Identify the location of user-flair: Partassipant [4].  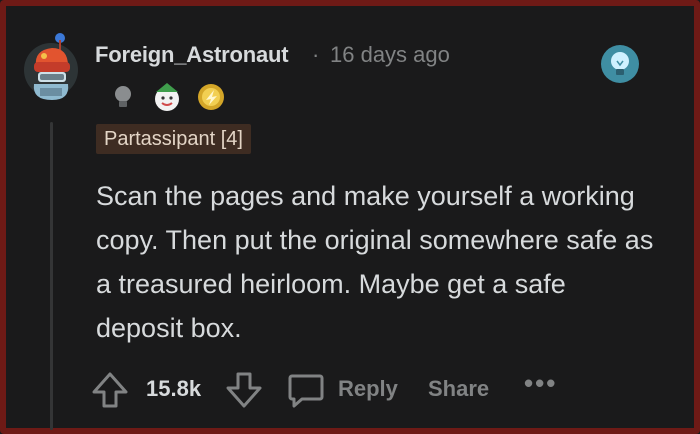
(173, 139).